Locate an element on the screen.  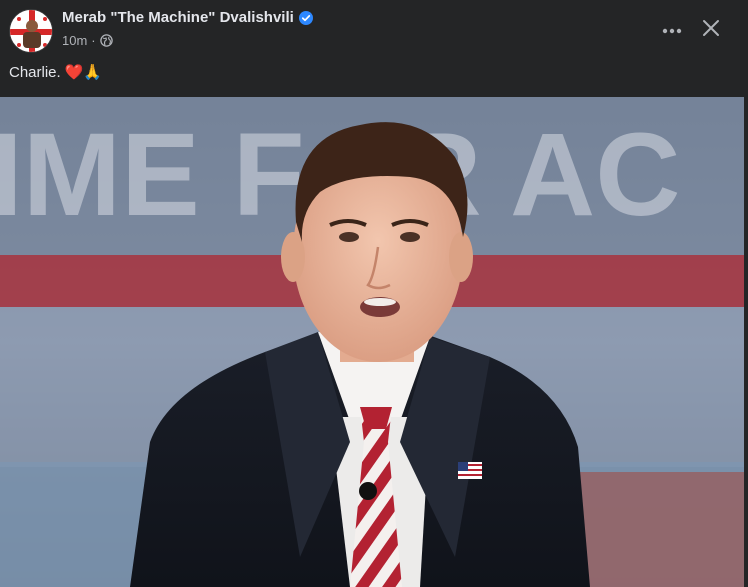
author-name-row: Merab "The Machine" Dvalishvili is located at coordinates (187, 17).